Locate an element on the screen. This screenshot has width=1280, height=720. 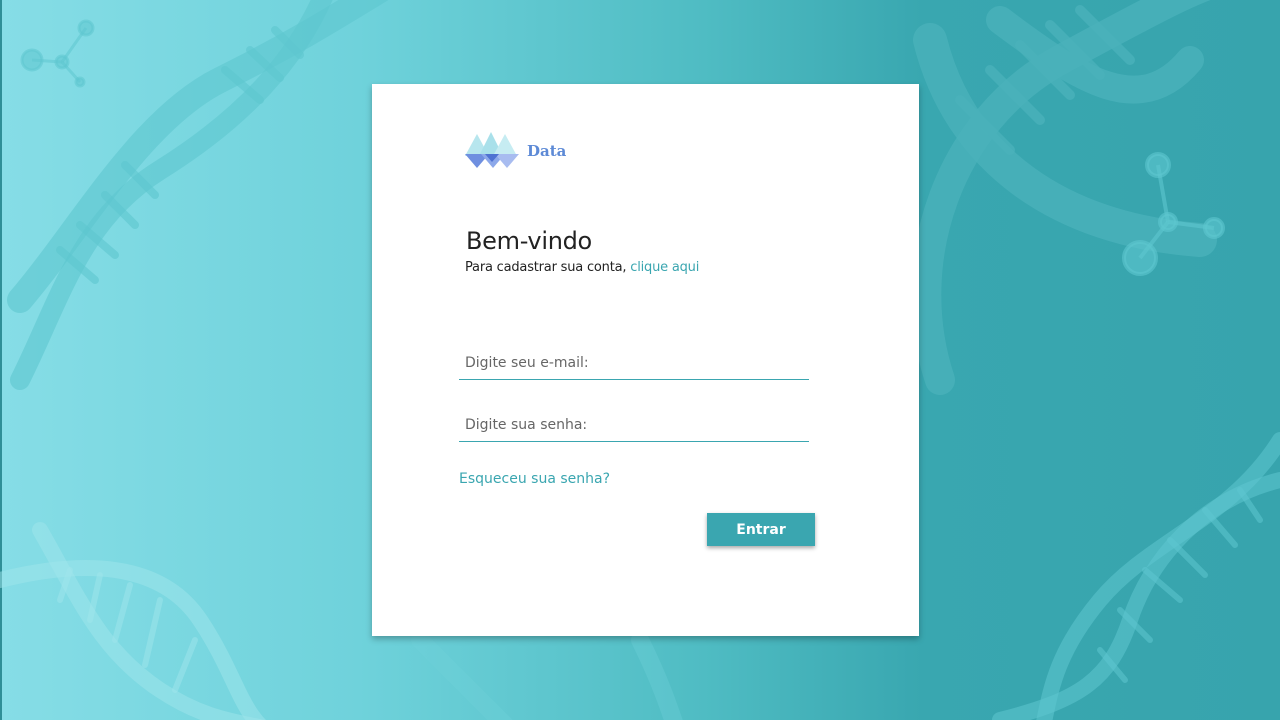
brand-name: Data is located at coordinates (547, 151).